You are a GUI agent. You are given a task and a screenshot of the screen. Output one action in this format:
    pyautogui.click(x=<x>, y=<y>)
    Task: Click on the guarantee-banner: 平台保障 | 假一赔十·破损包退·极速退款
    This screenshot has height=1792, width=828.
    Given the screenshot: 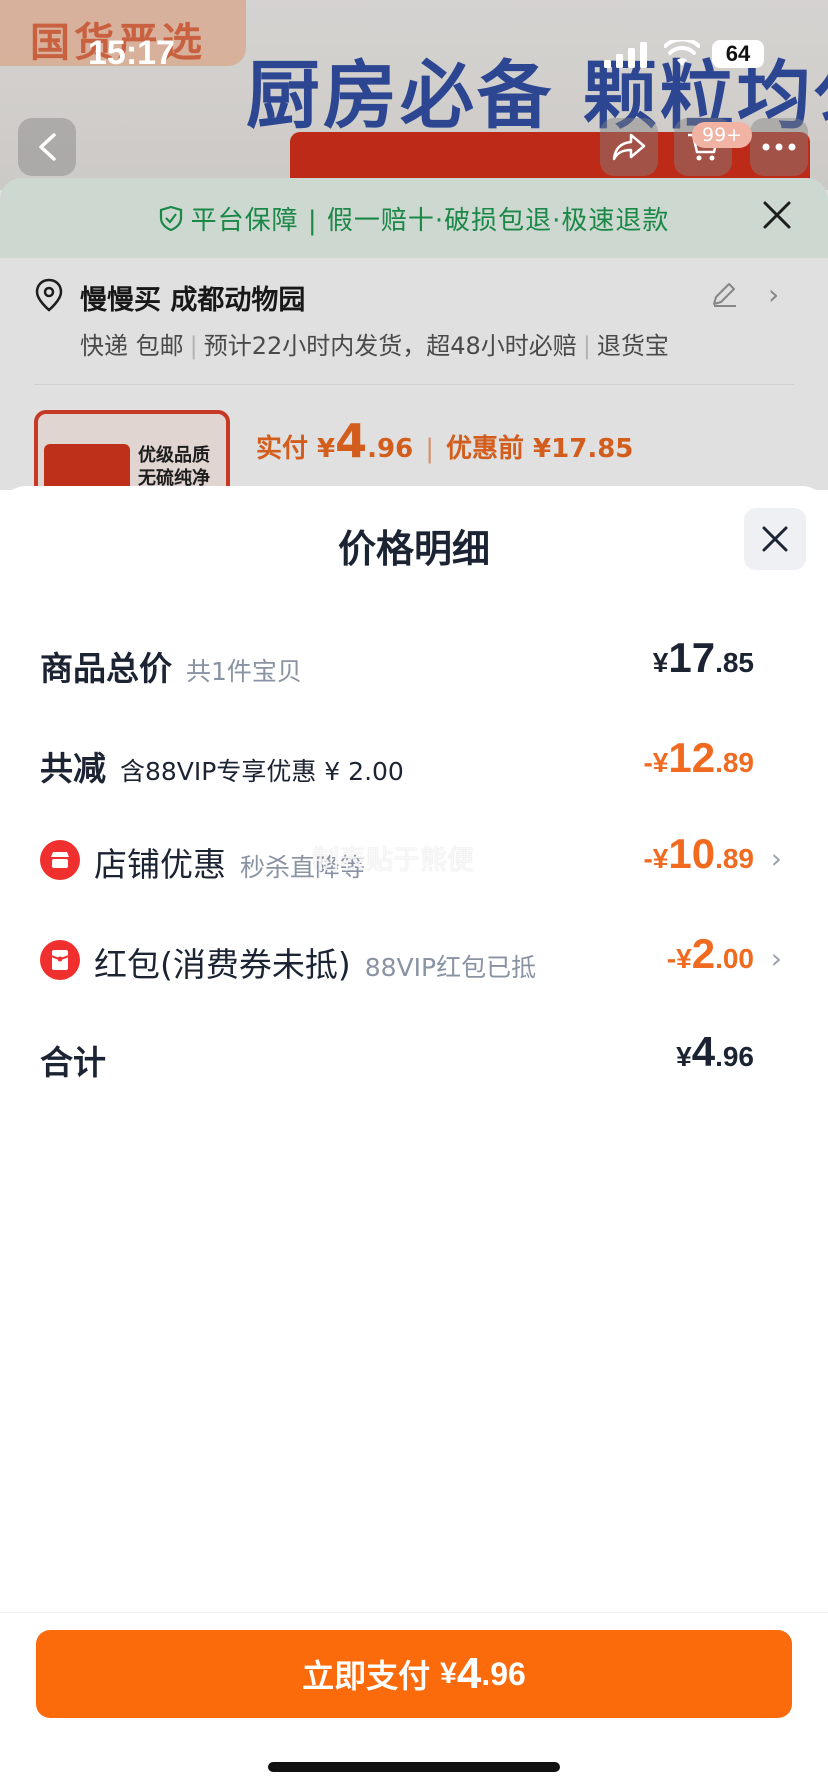 What is the action you would take?
    pyautogui.click(x=414, y=218)
    